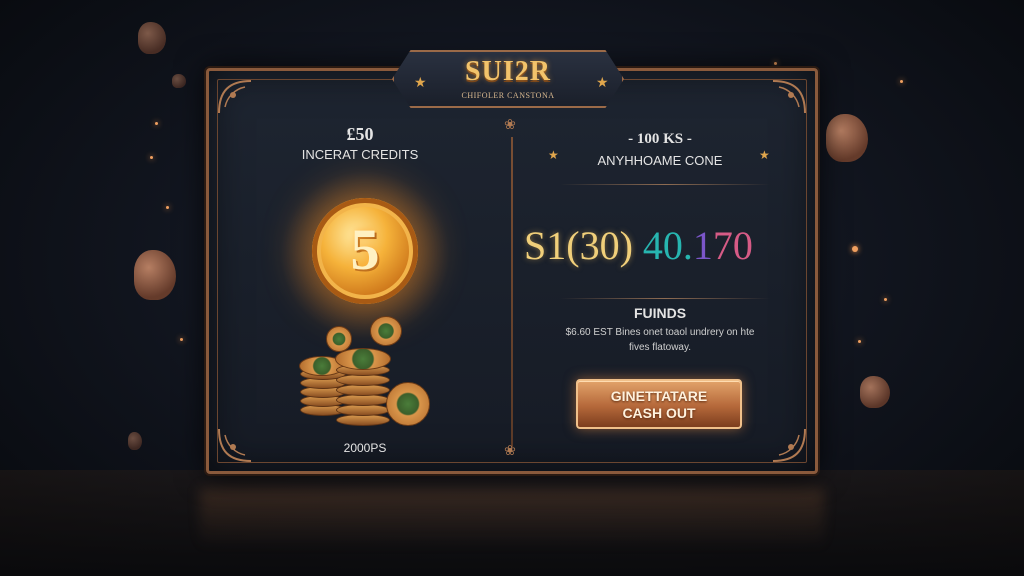  I want to click on brand-title: SUI2R, so click(508, 71).